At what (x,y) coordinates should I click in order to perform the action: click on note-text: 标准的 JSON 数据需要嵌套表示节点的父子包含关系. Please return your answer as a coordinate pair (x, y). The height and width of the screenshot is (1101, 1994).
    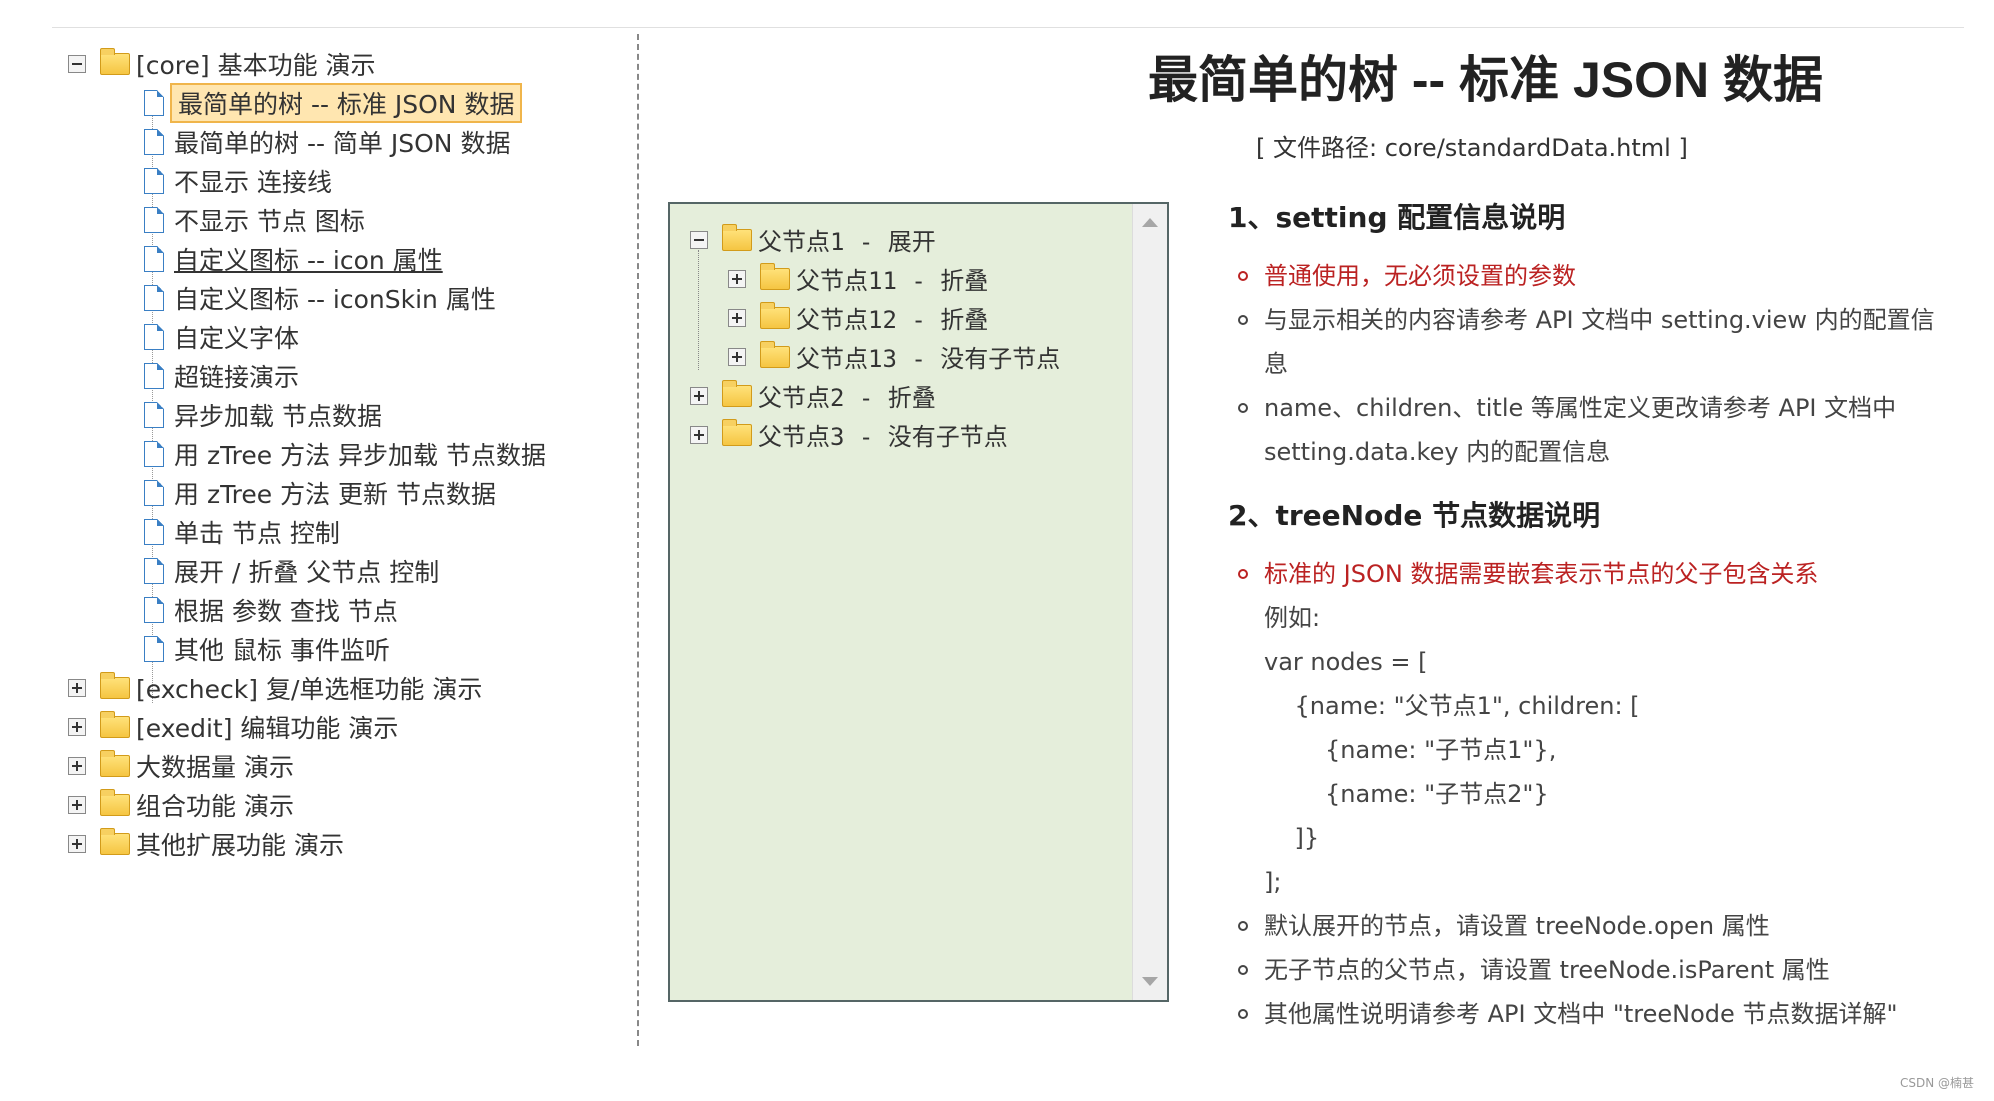
    Looking at the image, I should click on (1541, 574).